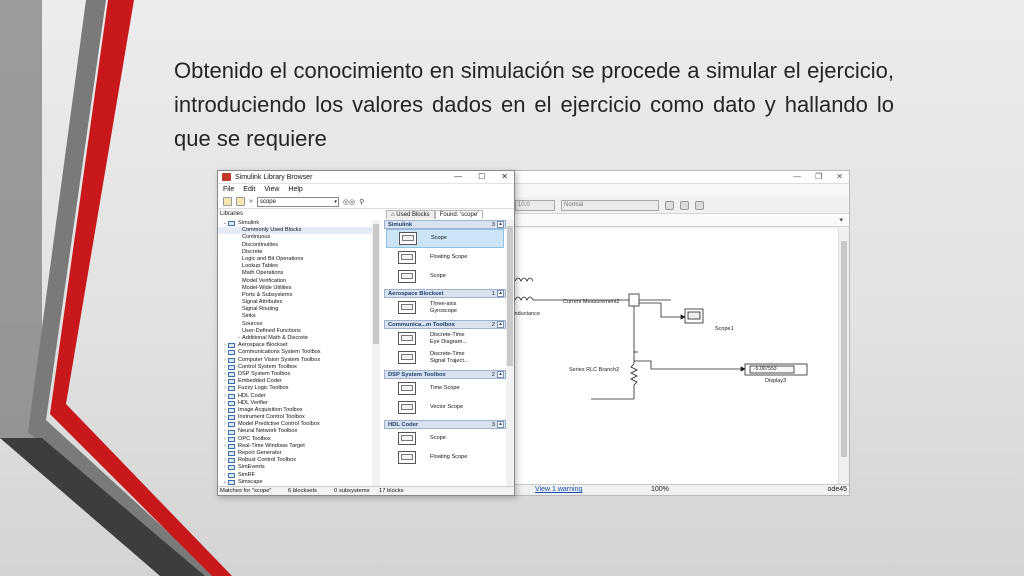  What do you see at coordinates (818, 176) in the screenshot?
I see `maximize-icon: ❐` at bounding box center [818, 176].